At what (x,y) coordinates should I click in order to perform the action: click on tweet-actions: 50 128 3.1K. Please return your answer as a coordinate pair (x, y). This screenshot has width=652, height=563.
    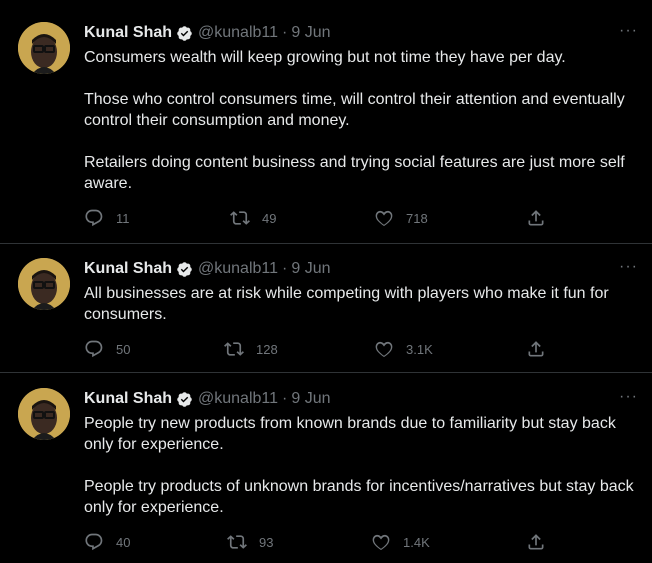
    Looking at the image, I should click on (319, 351).